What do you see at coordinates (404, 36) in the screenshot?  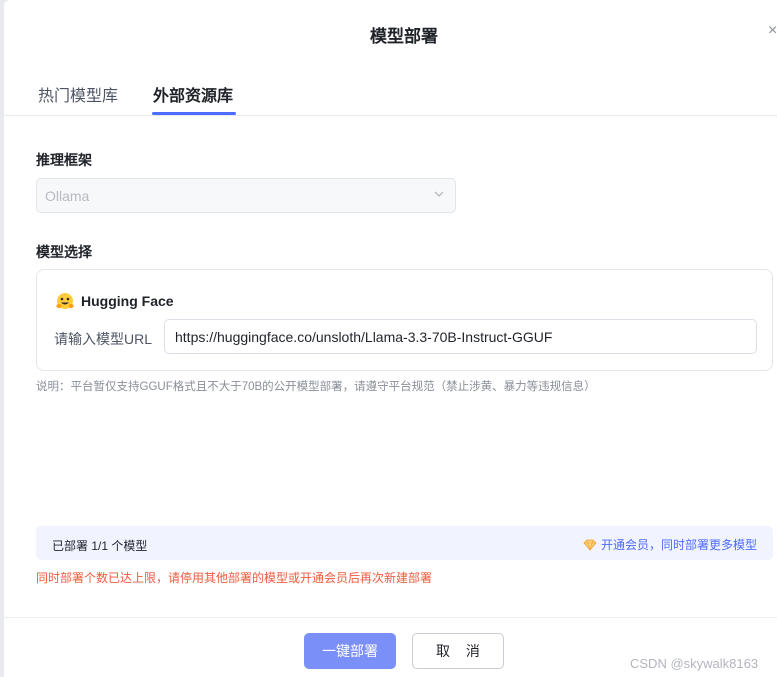 I see `dialog-title: 模型部署` at bounding box center [404, 36].